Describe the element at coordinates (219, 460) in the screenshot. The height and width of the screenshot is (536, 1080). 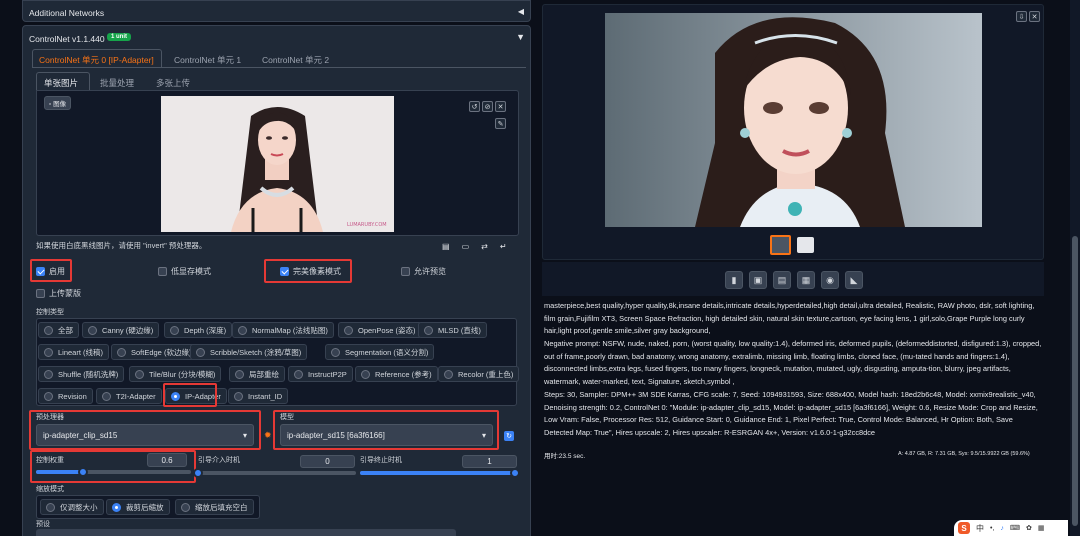
I see `start-label: 引导介入时机` at that location.